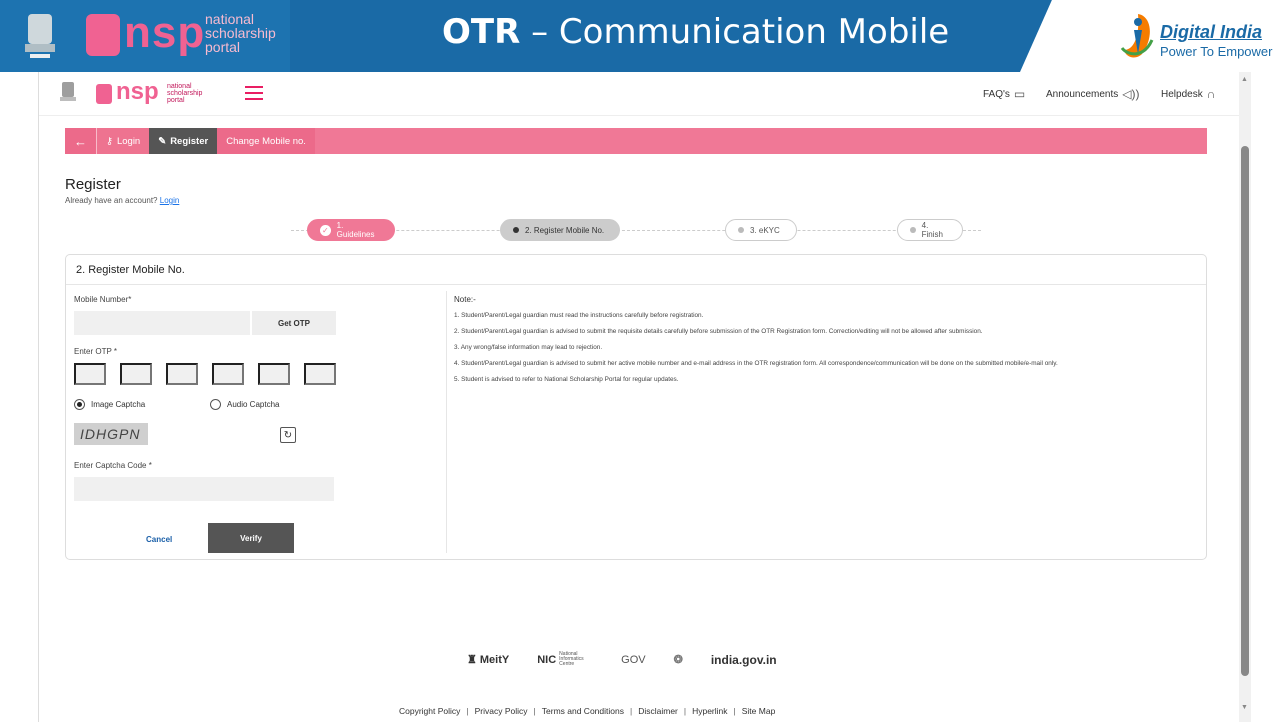 Image resolution: width=1286 pixels, height=722 pixels. Describe the element at coordinates (103, 299) in the screenshot. I see `mobile-number-label: Mobile Number*` at that location.